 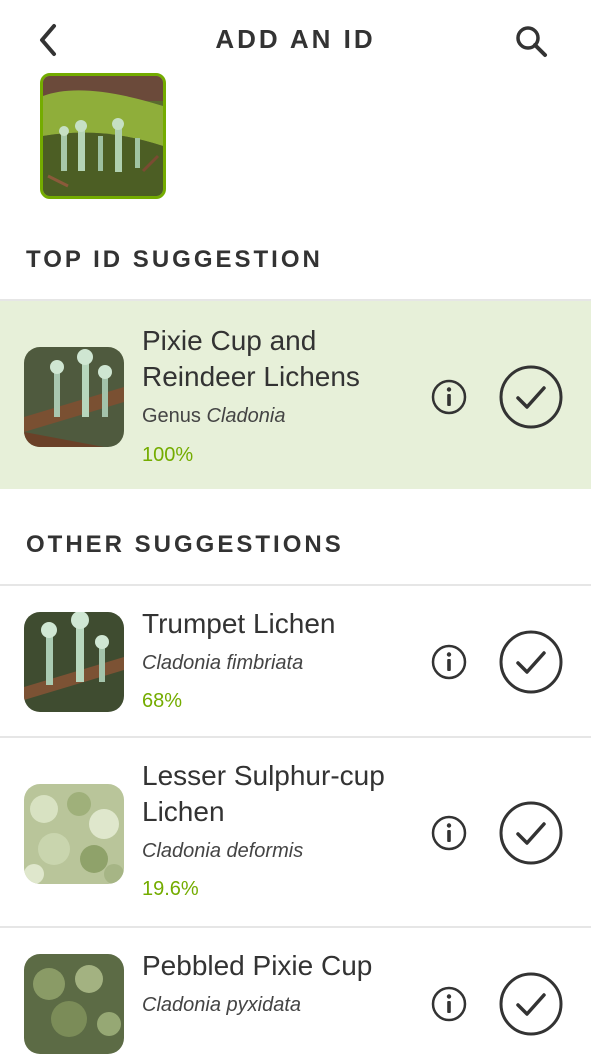 What do you see at coordinates (257, 965) in the screenshot?
I see `taxon-common-name: Pebbled Pixie Cup` at bounding box center [257, 965].